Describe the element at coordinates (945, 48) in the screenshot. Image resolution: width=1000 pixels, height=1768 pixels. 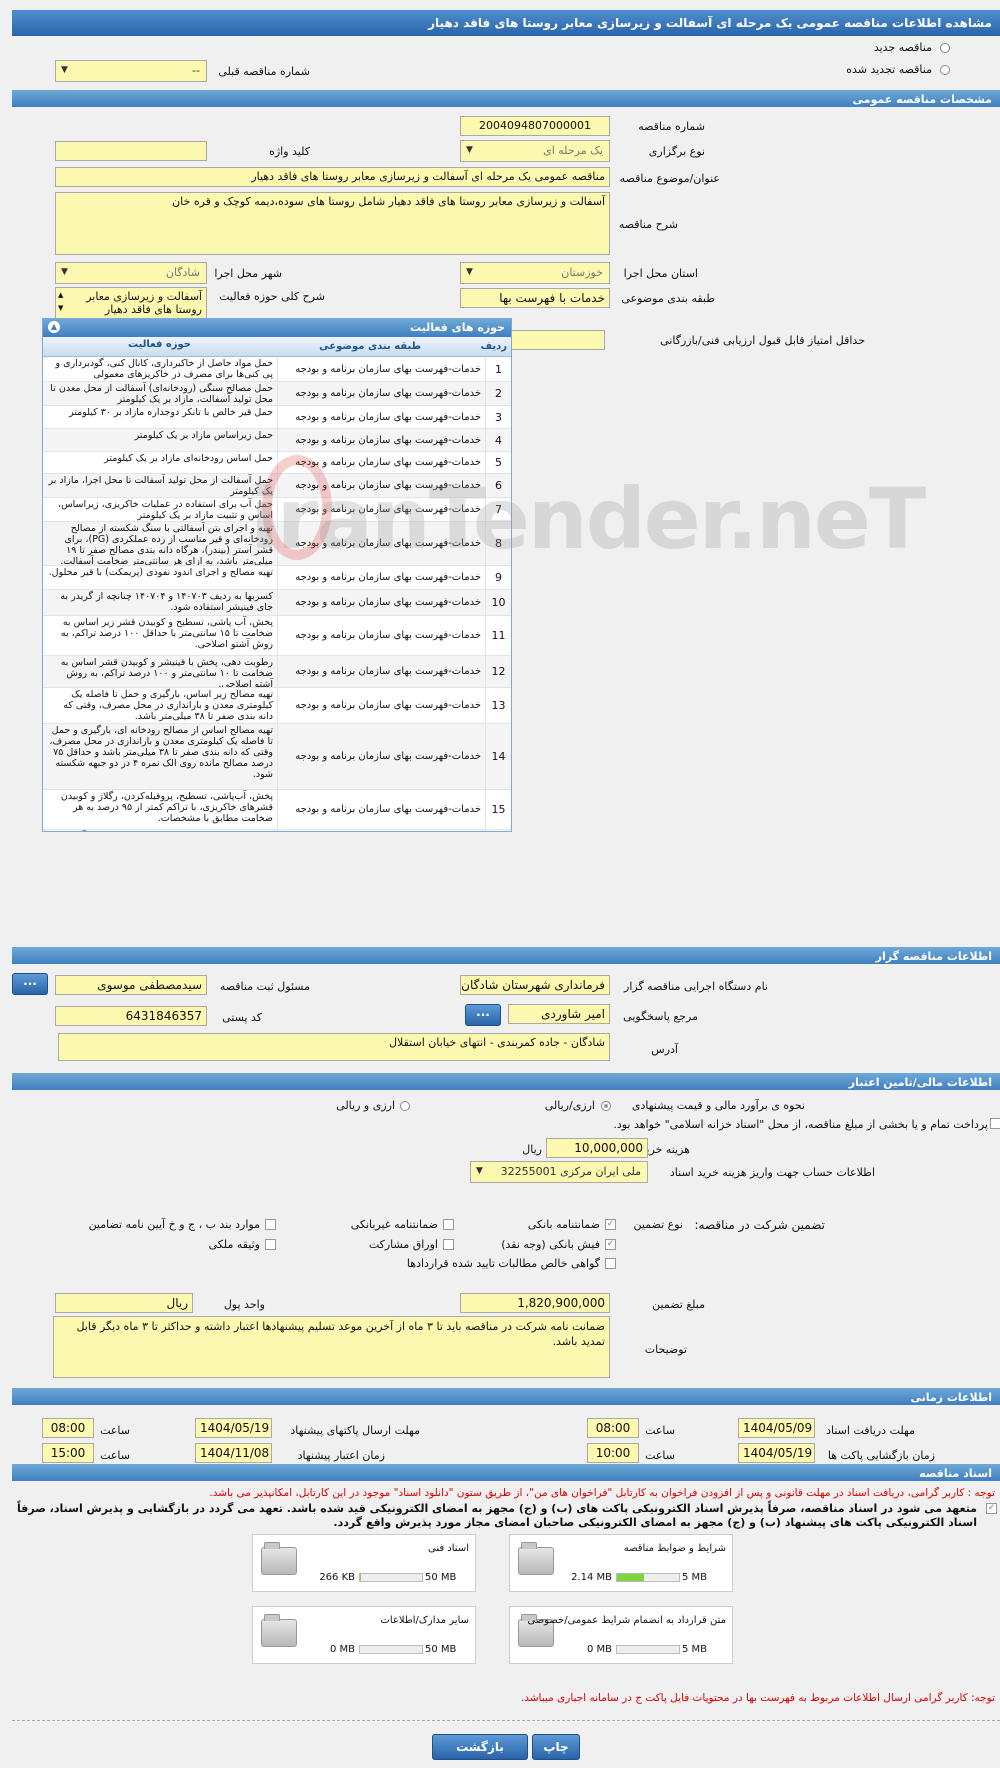
I see `new-tender-radio` at that location.